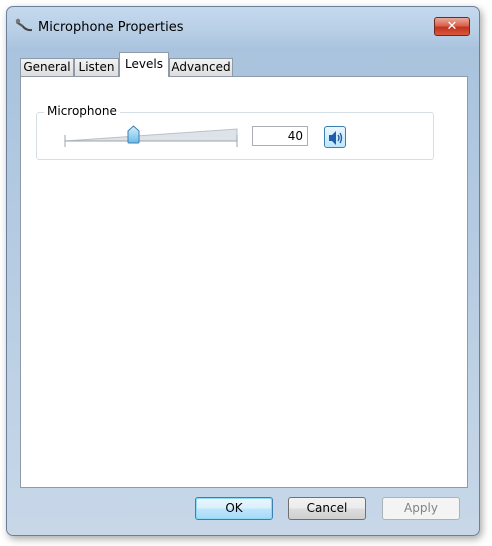  What do you see at coordinates (47, 67) in the screenshot?
I see `tab-general: General` at bounding box center [47, 67].